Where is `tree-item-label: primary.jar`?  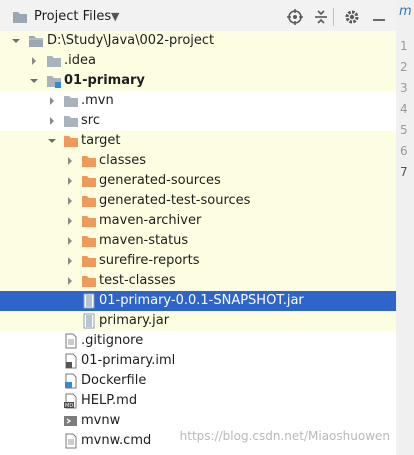
tree-item-label: primary.jar is located at coordinates (134, 320).